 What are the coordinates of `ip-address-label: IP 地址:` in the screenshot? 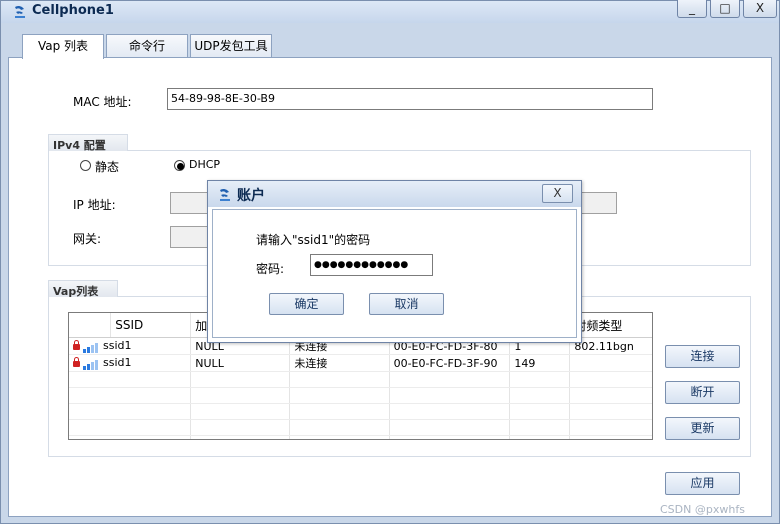 It's located at (94, 205).